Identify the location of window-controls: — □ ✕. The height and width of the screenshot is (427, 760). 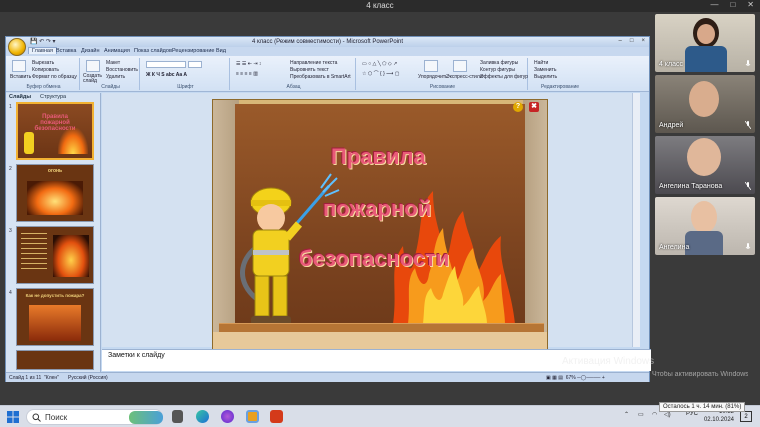
(726, 4).